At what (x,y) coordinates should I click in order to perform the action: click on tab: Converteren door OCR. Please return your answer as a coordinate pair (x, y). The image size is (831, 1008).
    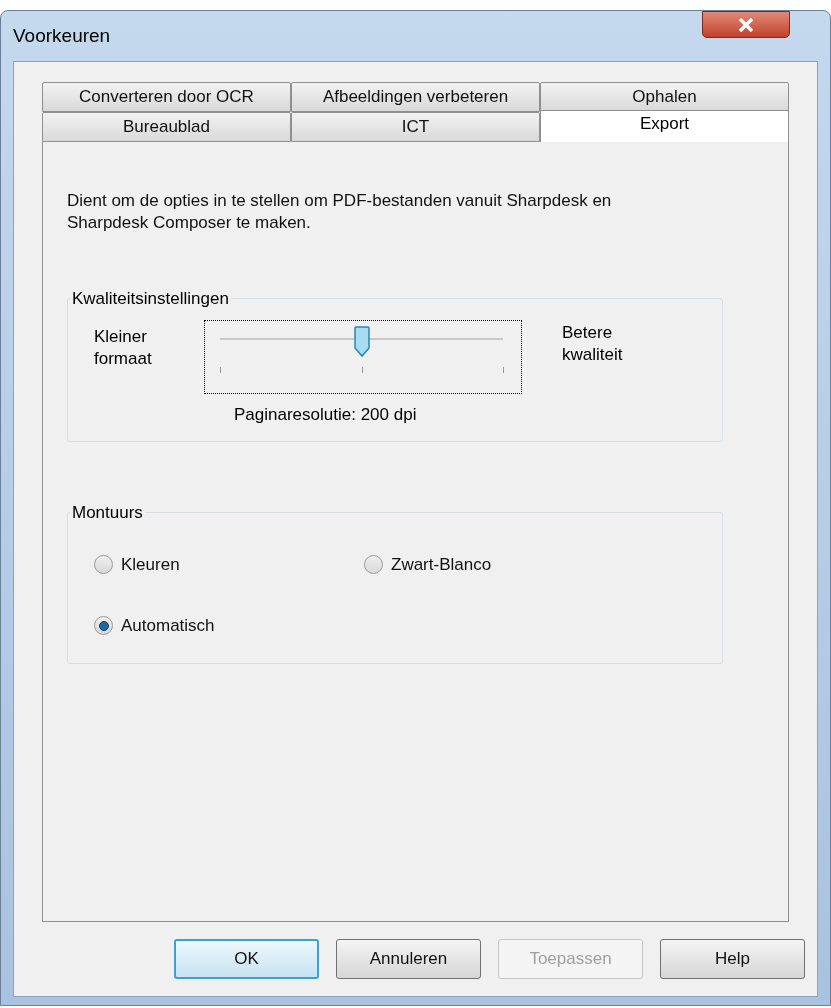
    Looking at the image, I should click on (166, 97).